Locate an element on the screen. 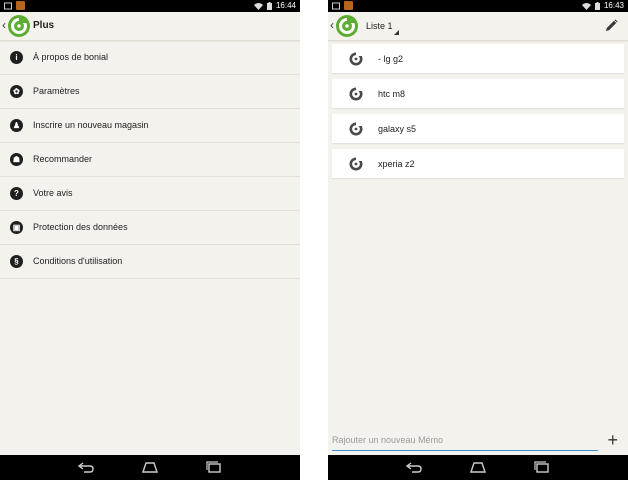 The image size is (628, 480). add-memo-button: + is located at coordinates (612, 440).